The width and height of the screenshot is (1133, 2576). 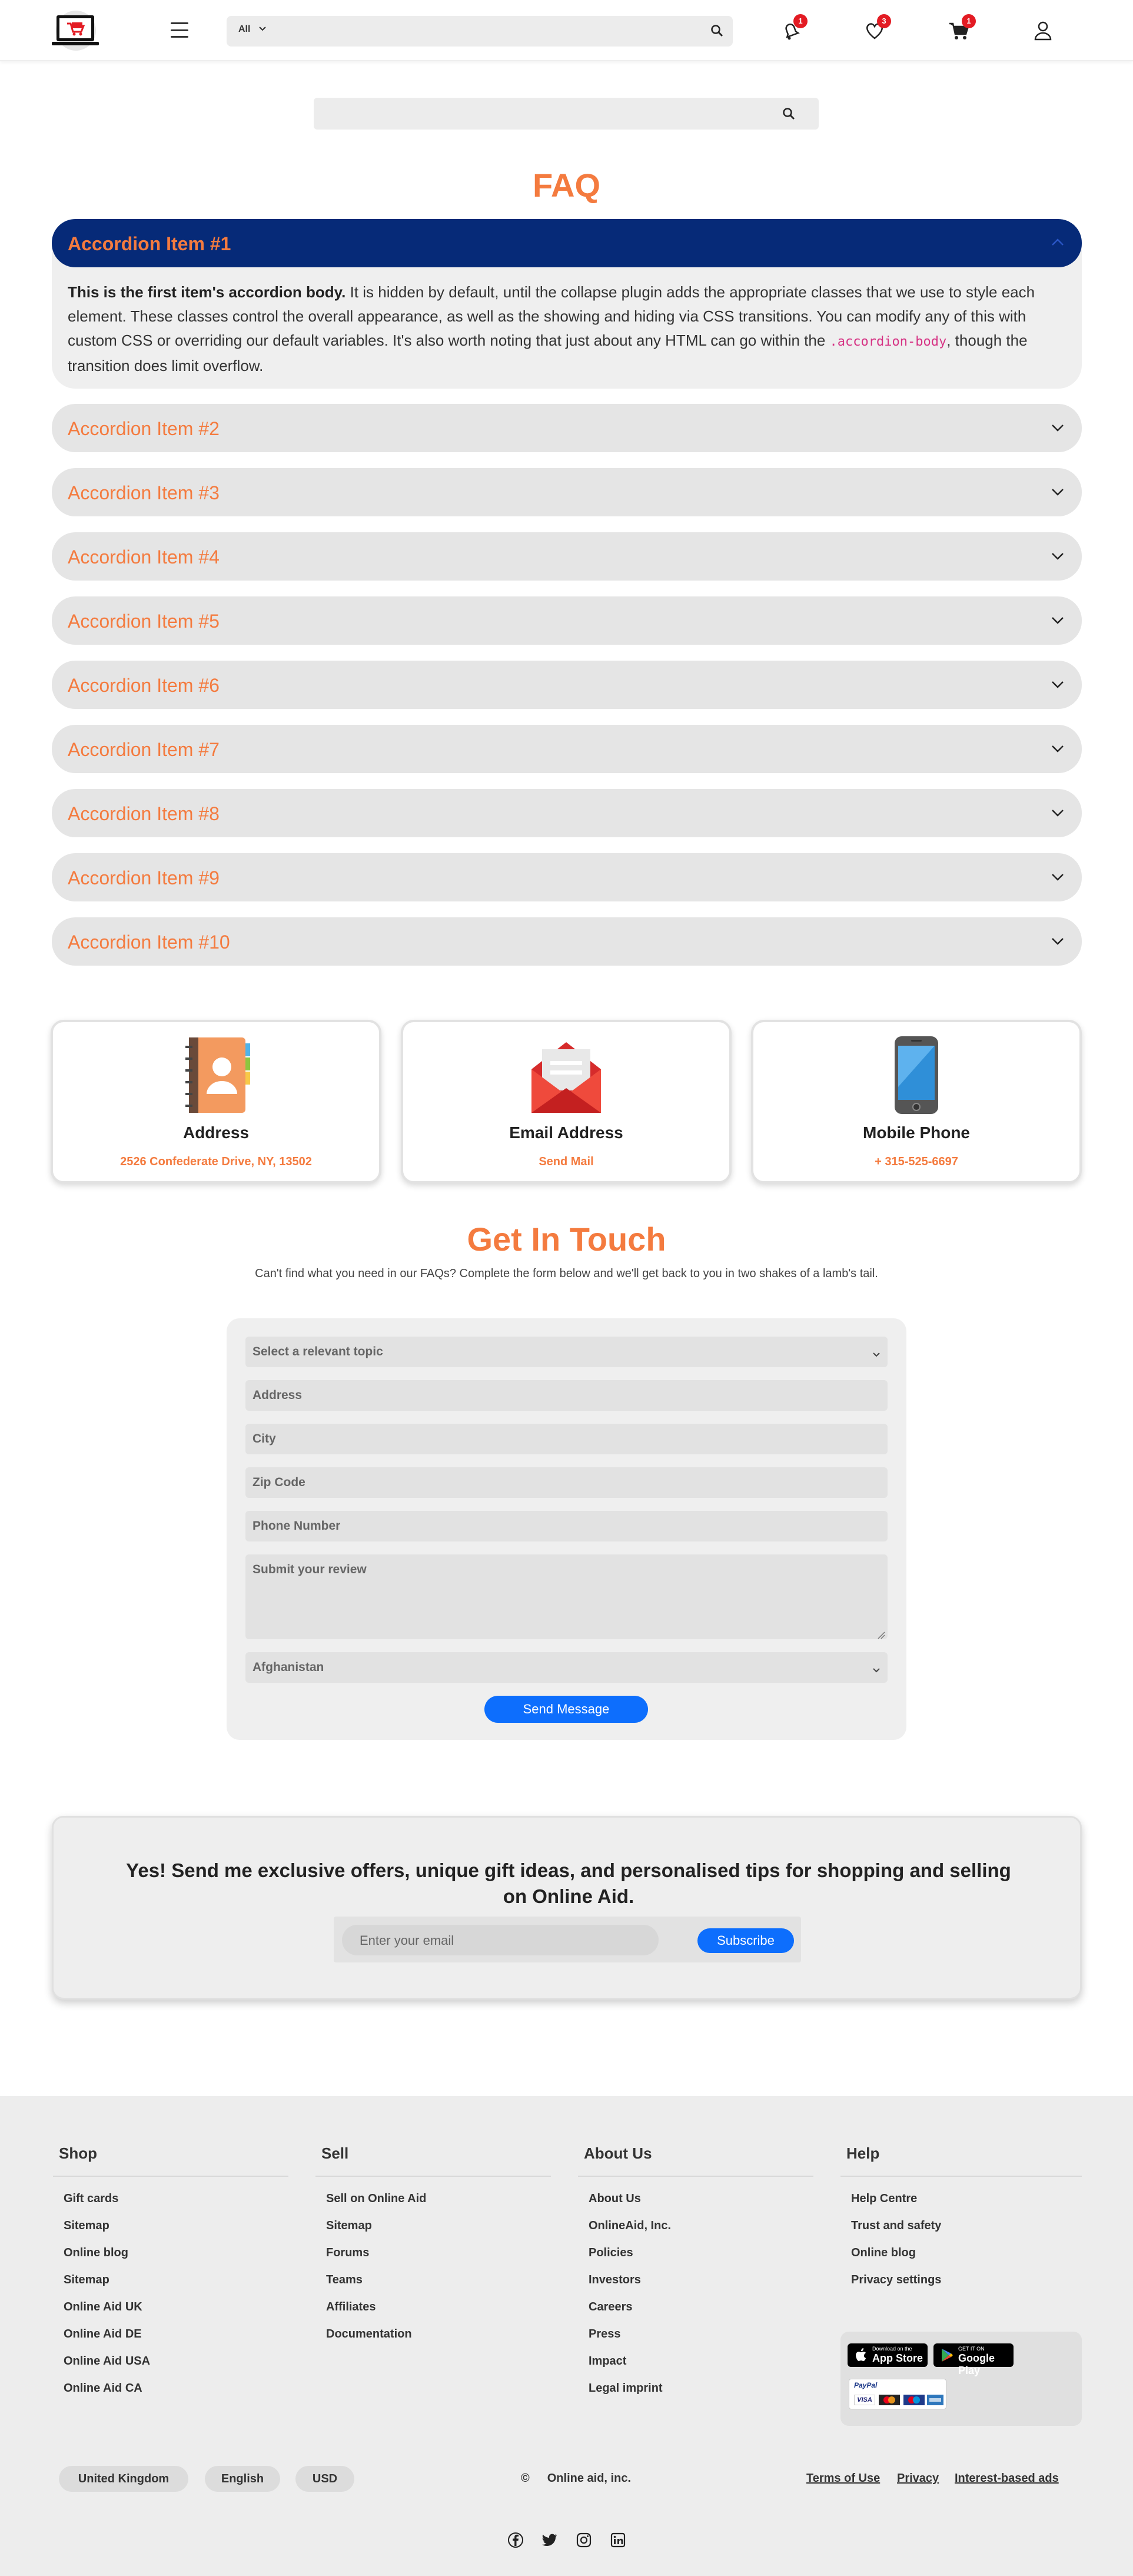 What do you see at coordinates (433, 2286) in the screenshot?
I see `footer-link: Teams` at bounding box center [433, 2286].